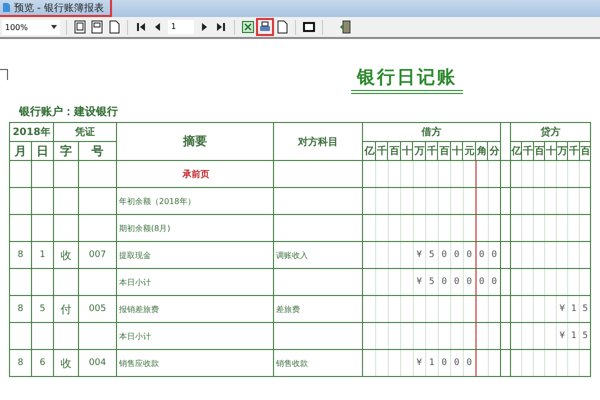  Describe the element at coordinates (97, 255) in the screenshot. I see `table-cell: 007` at that location.